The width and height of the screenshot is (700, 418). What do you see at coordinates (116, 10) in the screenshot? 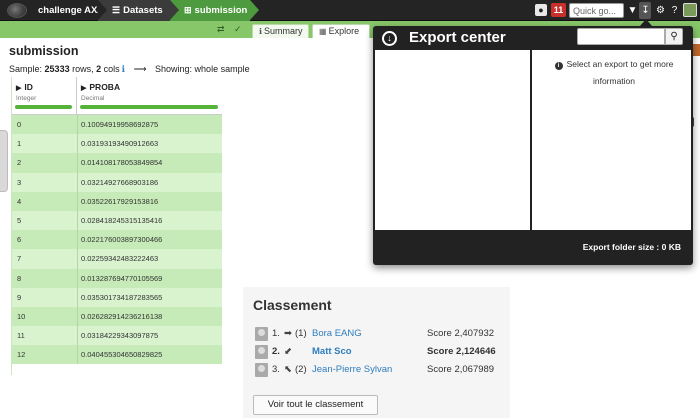
I see `datasets-icon: ☰` at bounding box center [116, 10].